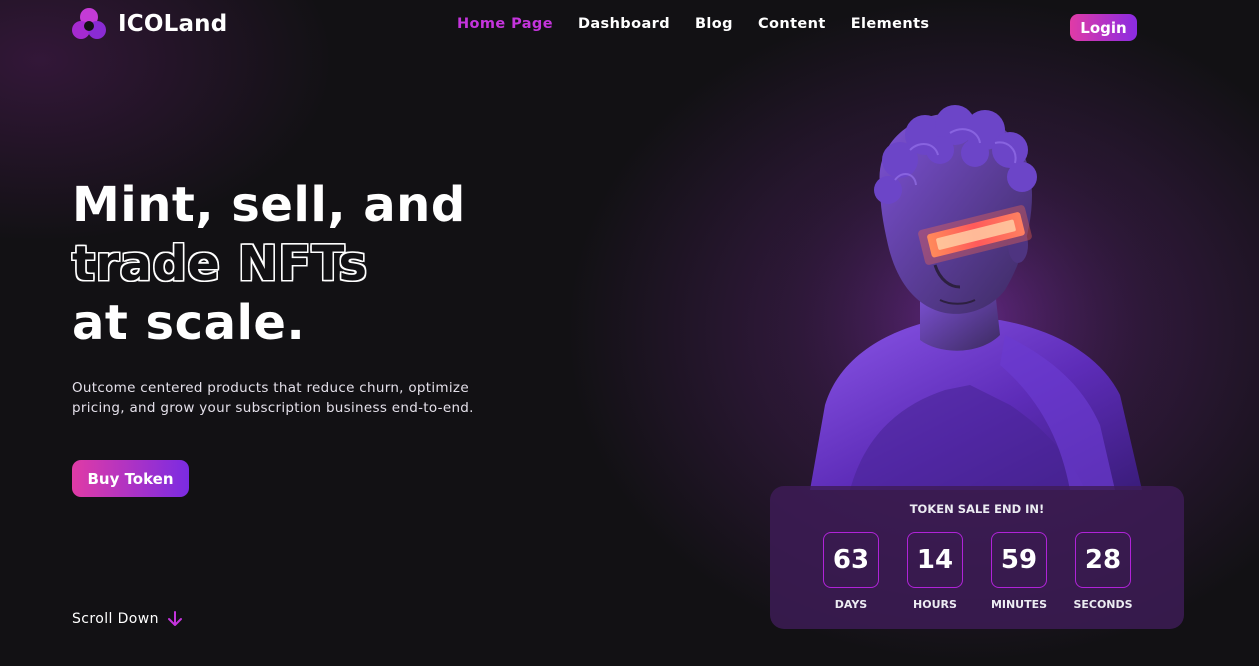  I want to click on countdown-days-label: DAYS, so click(851, 604).